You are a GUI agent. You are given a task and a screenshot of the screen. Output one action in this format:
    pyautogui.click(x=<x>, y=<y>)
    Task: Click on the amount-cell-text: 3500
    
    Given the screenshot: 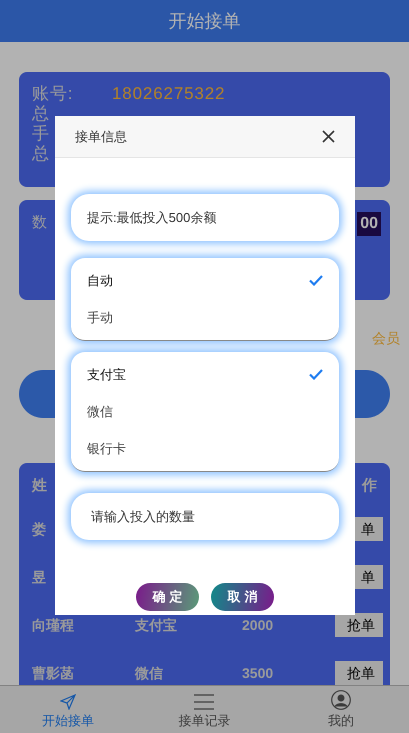 What is the action you would take?
    pyautogui.click(x=258, y=673)
    